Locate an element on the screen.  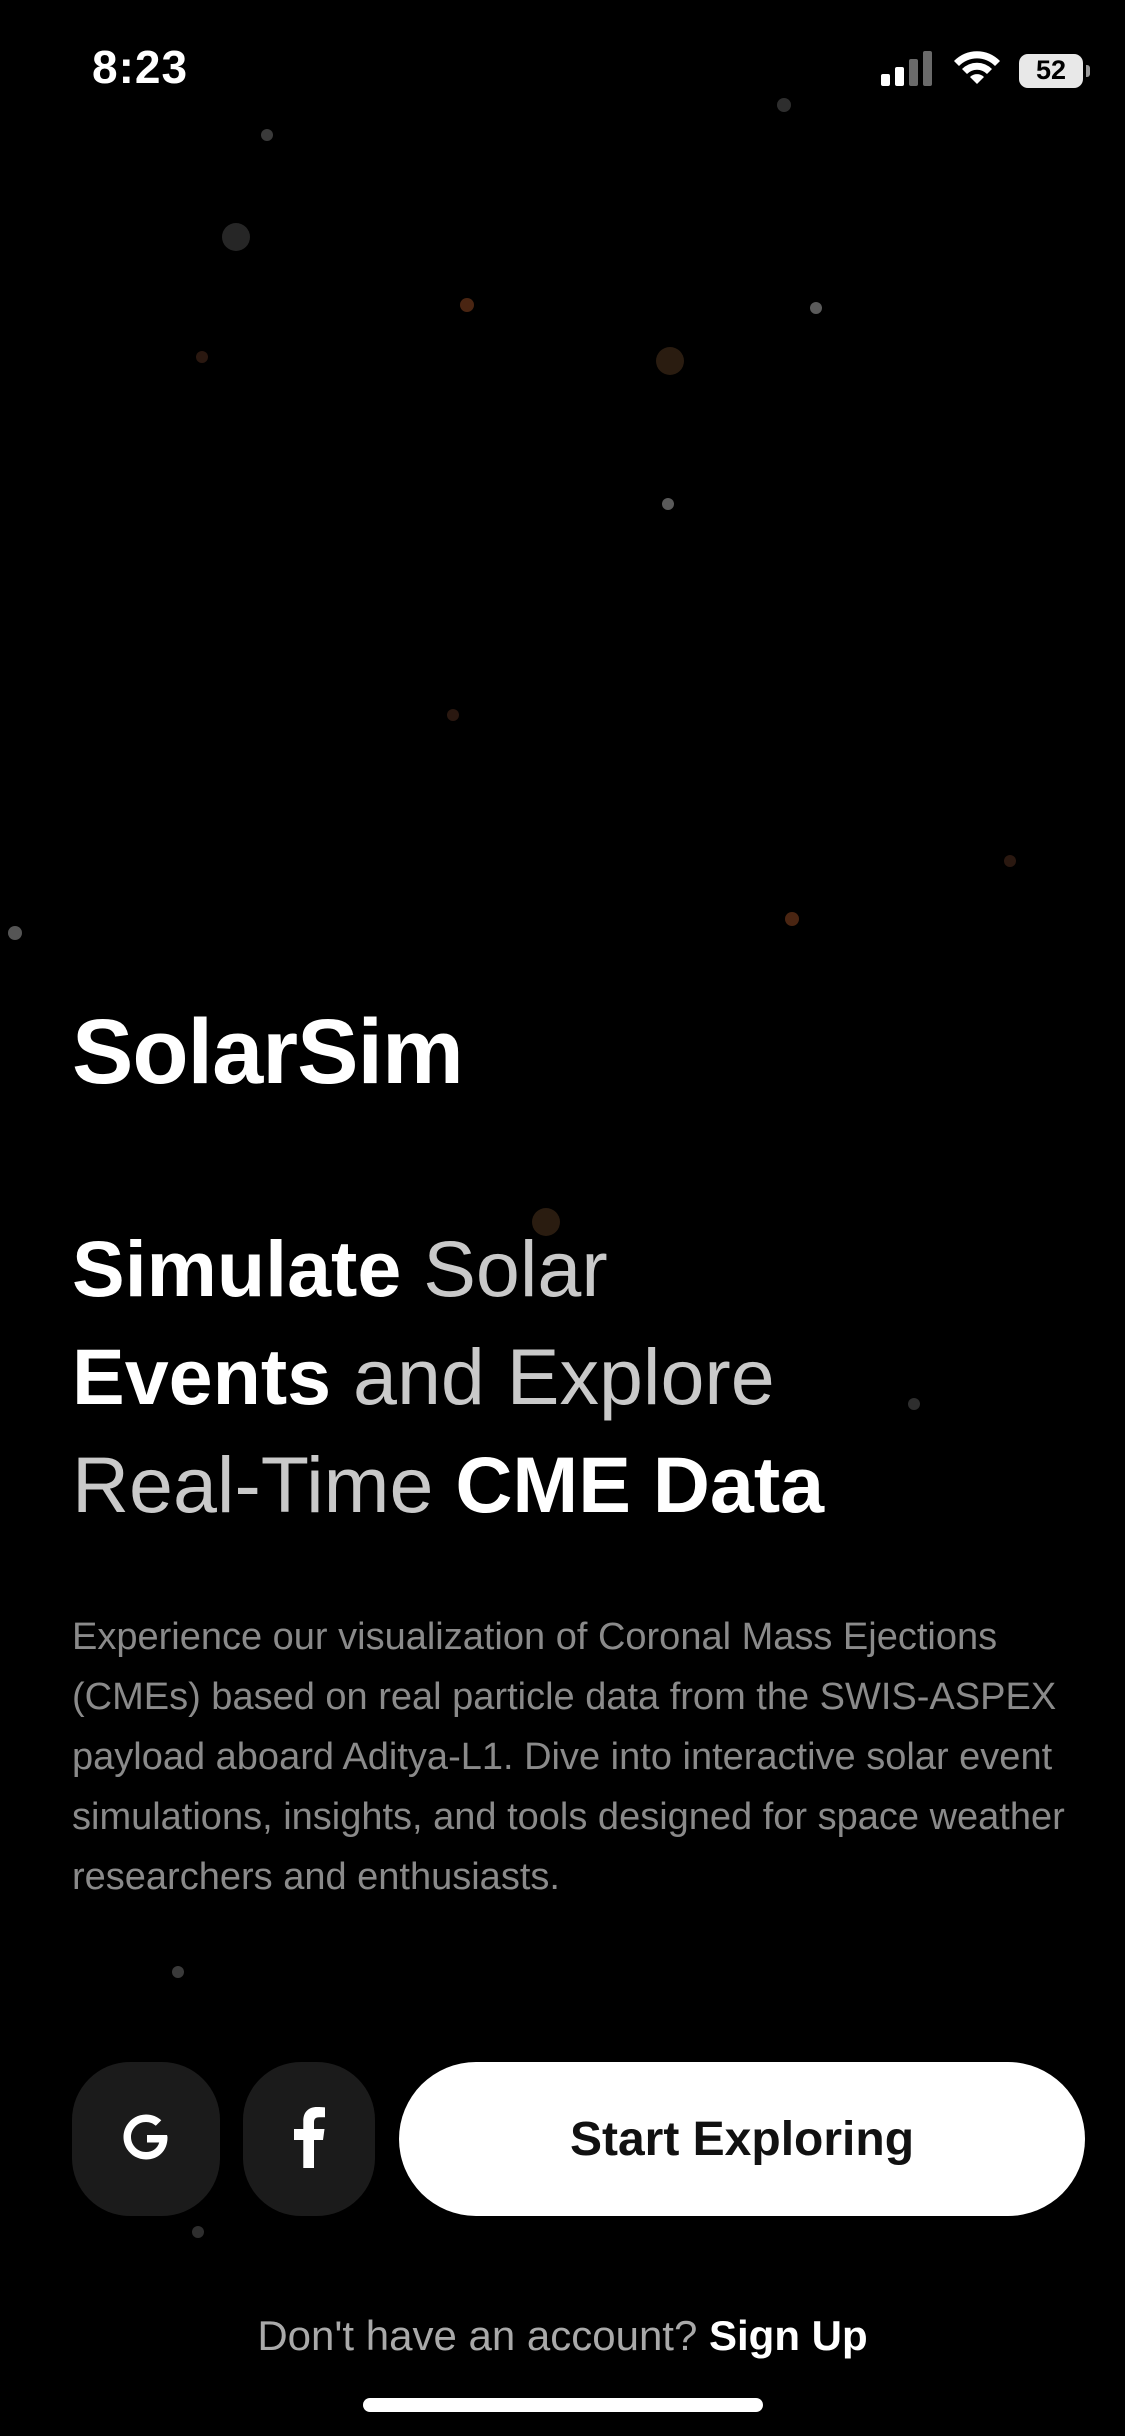
status-bar: 8:23 52 is located at coordinates (562, 70).